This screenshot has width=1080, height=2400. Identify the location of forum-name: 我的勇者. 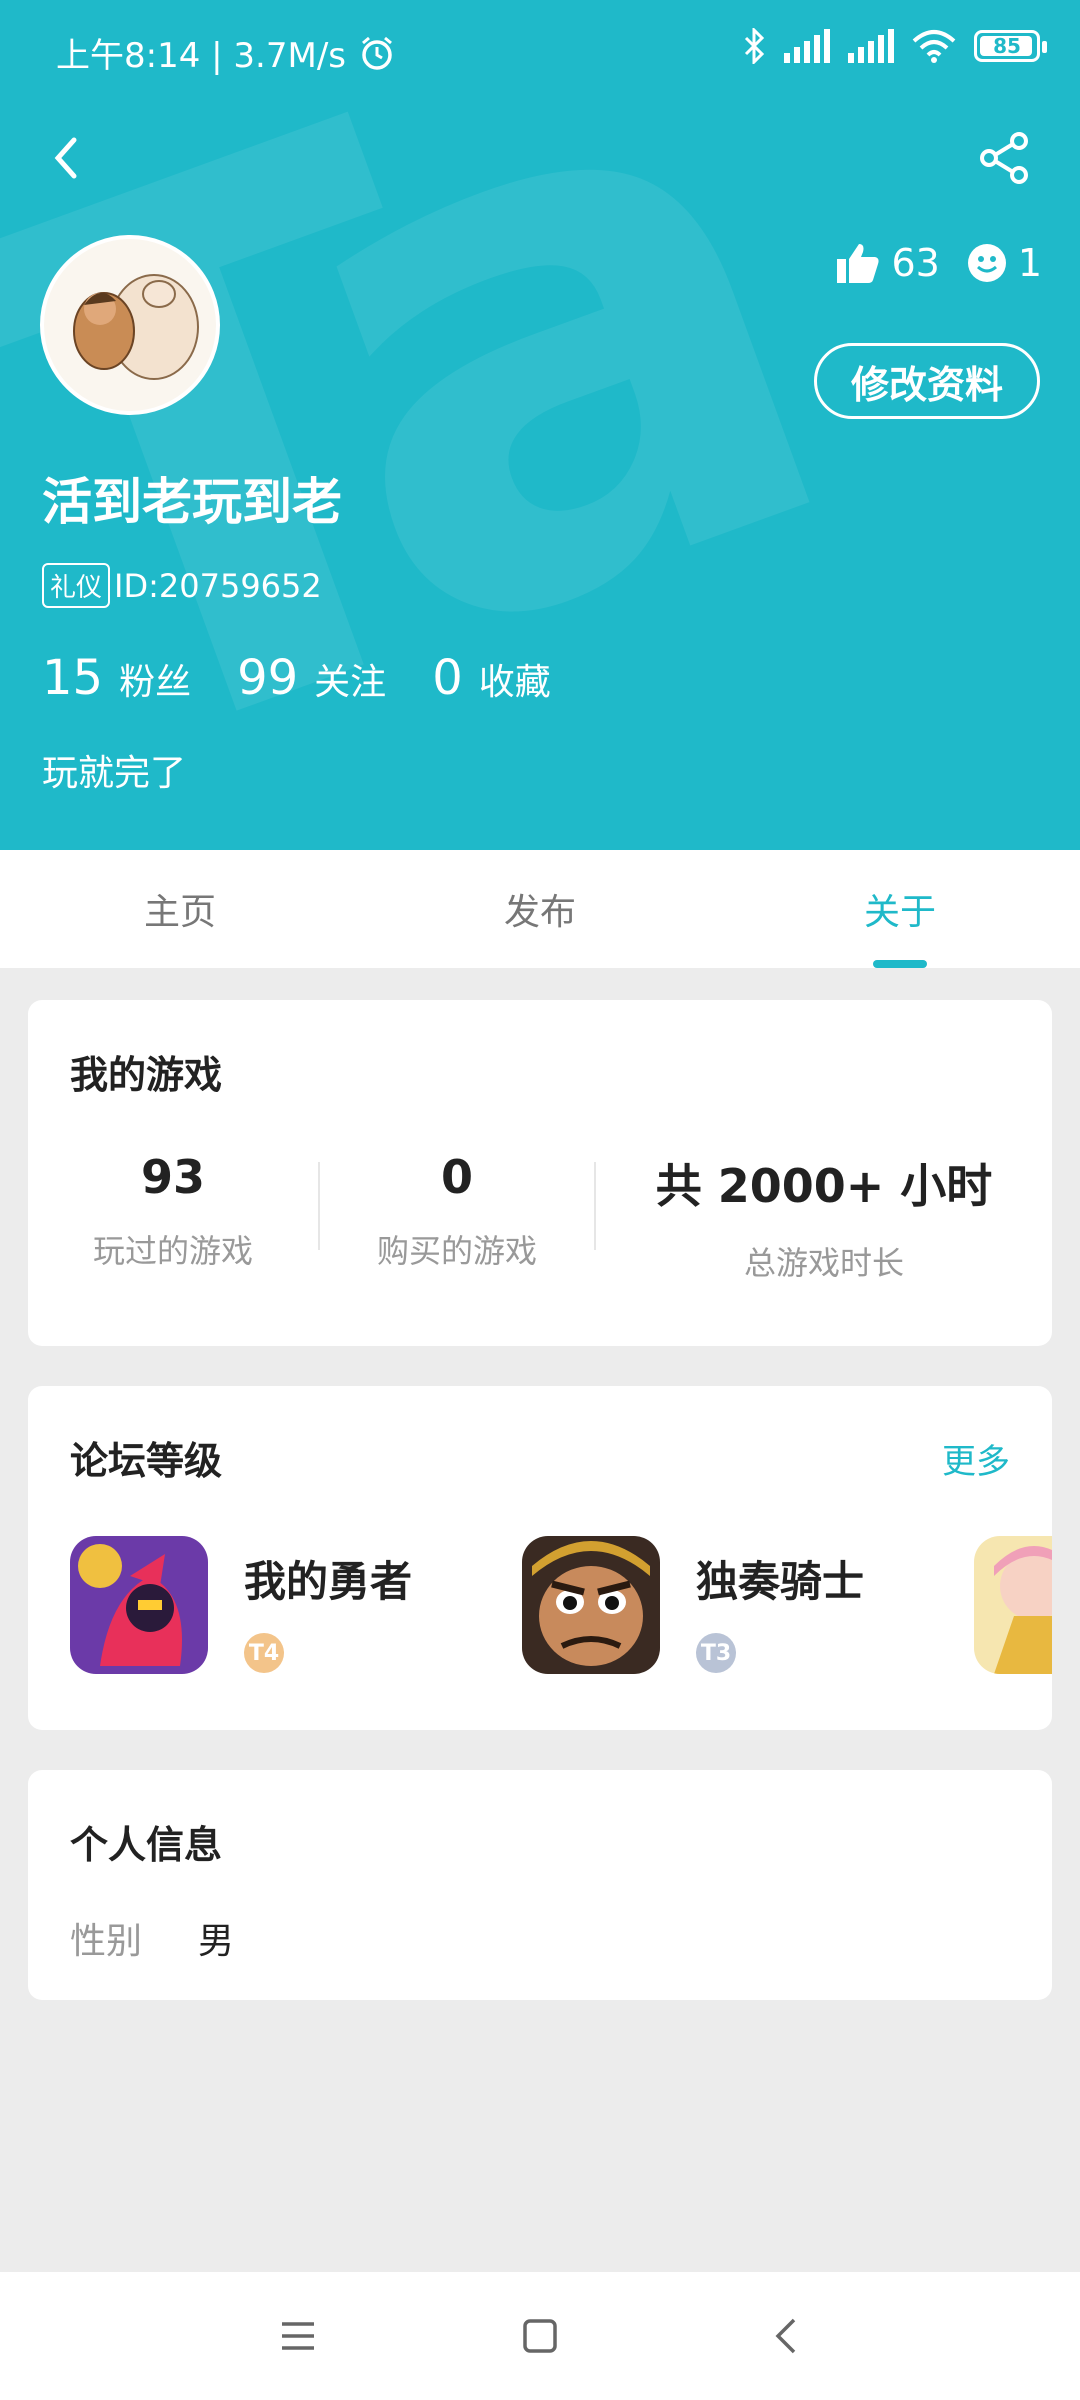
(328, 1581).